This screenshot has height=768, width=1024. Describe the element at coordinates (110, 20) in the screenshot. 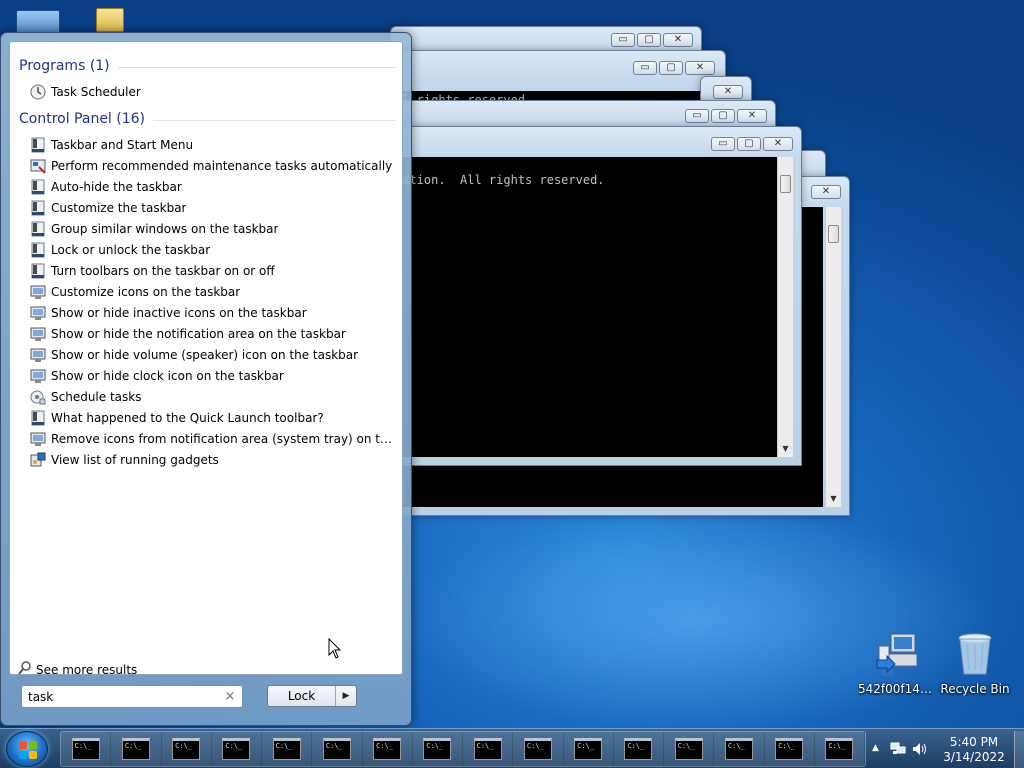

I see `desktop-icon-folder` at that location.